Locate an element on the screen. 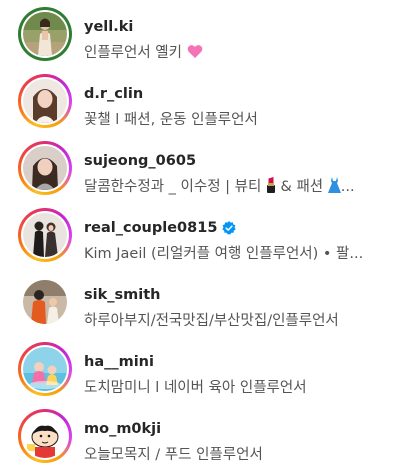 The height and width of the screenshot is (471, 404). username: d.r_clin is located at coordinates (113, 94).